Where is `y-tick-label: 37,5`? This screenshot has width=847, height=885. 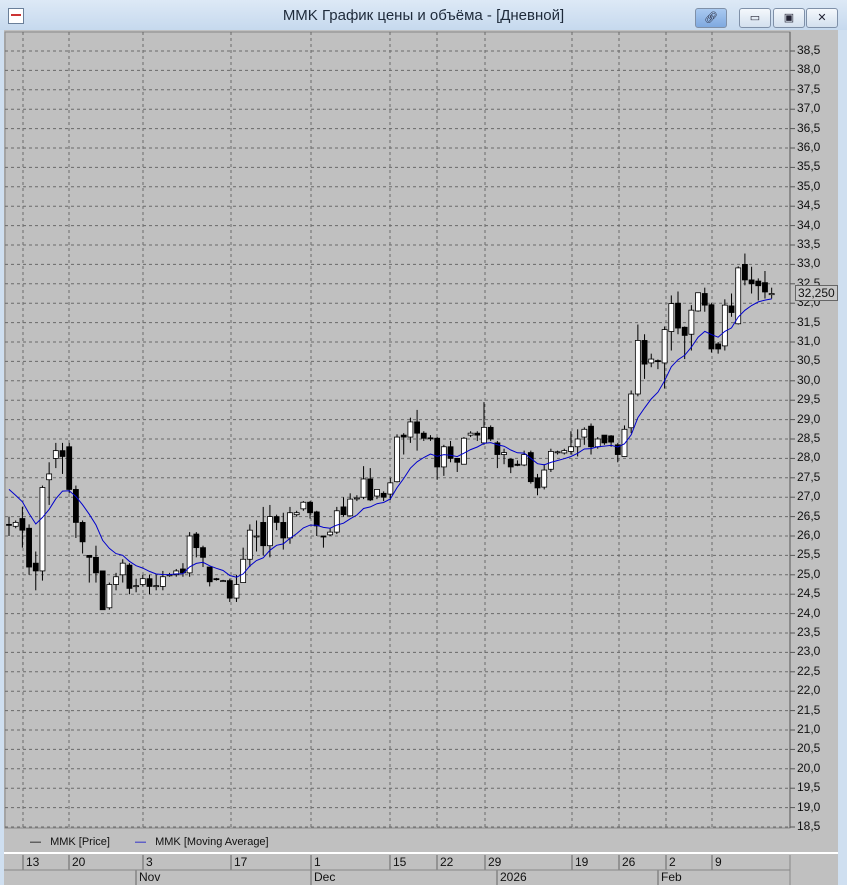
y-tick-label: 37,5 is located at coordinates (809, 88).